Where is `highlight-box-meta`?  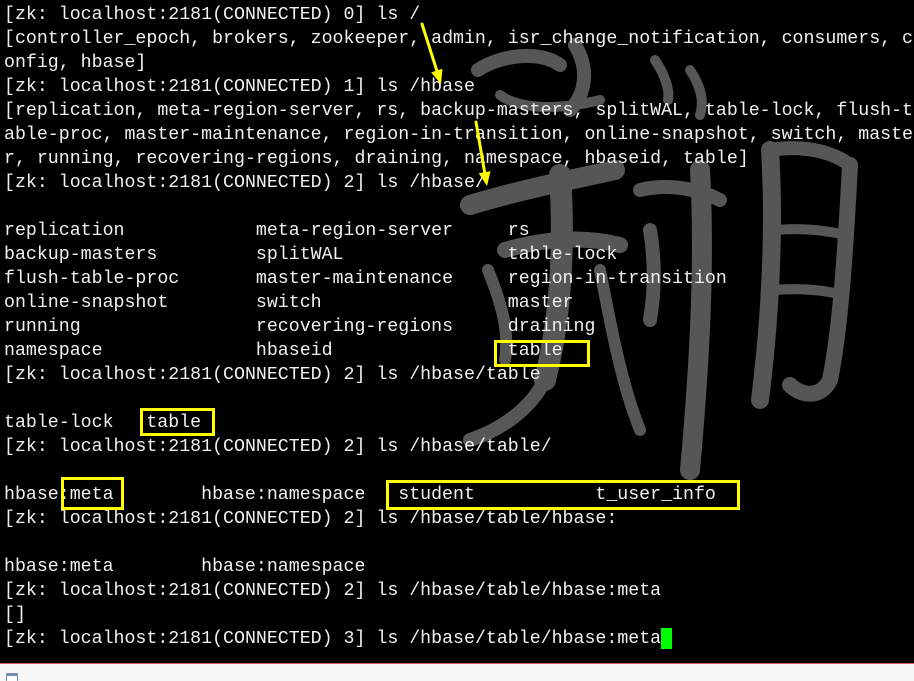
highlight-box-meta is located at coordinates (92, 493).